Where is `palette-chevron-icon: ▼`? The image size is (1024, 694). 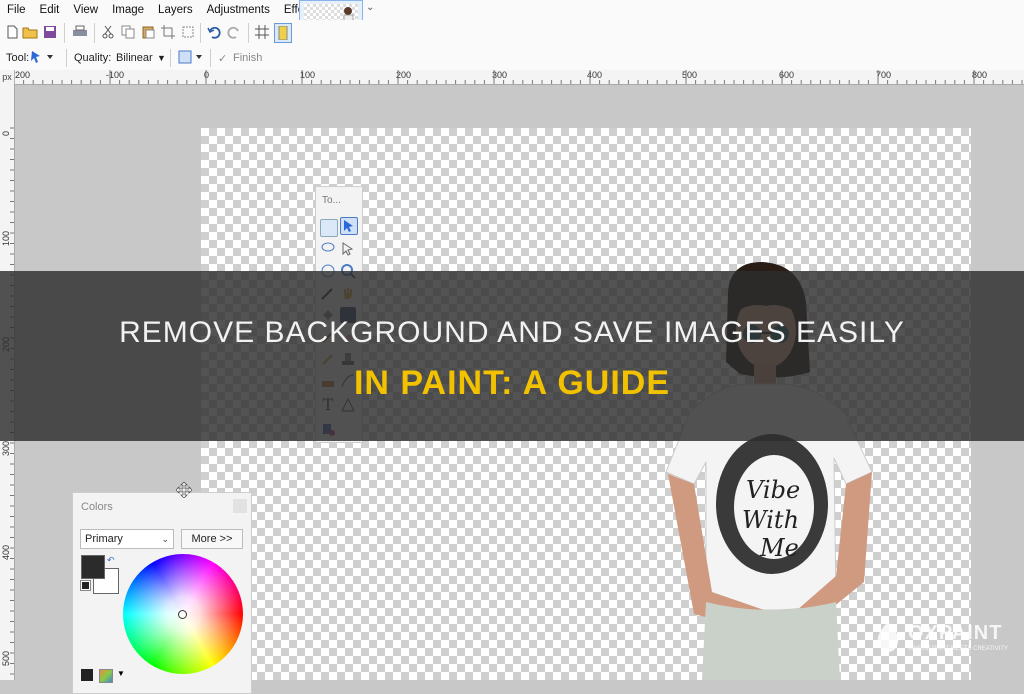
palette-chevron-icon: ▼ is located at coordinates (121, 673).